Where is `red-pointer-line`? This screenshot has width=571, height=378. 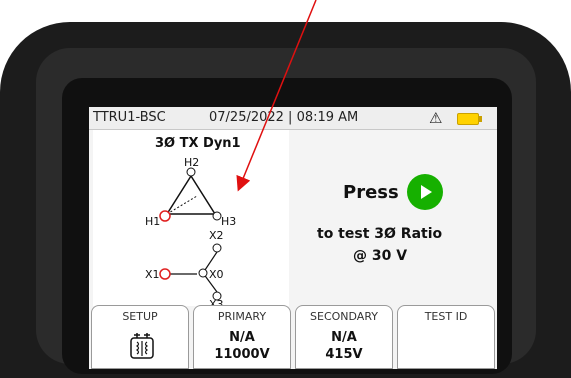
red-pointer-line is located at coordinates (276, 96).